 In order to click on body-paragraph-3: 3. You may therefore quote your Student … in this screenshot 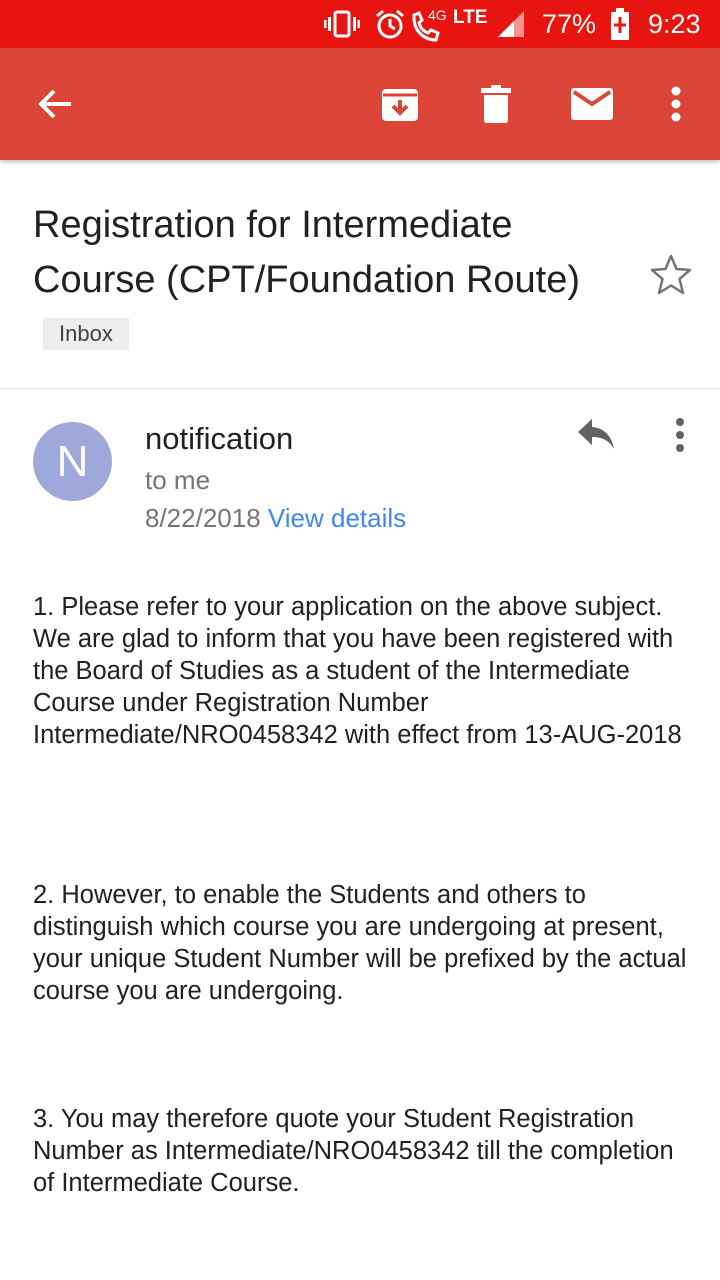, I will do `click(353, 1151)`.